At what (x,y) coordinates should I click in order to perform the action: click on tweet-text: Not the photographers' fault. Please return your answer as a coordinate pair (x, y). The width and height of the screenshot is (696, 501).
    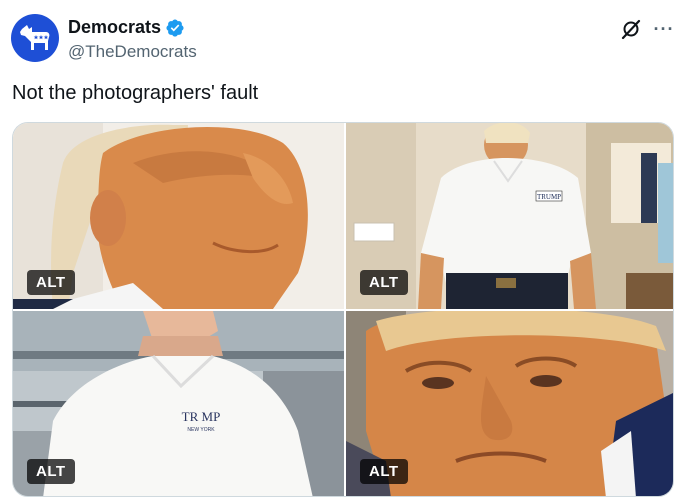
    Looking at the image, I should click on (135, 93).